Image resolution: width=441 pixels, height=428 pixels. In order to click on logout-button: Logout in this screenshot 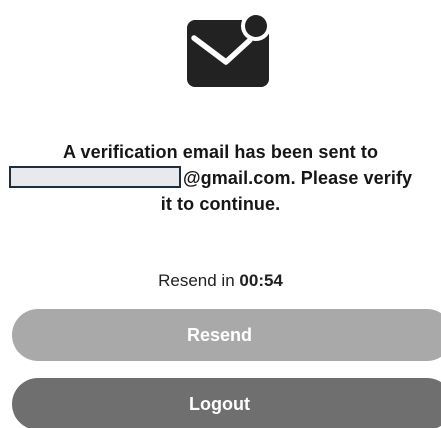, I will do `click(226, 403)`.